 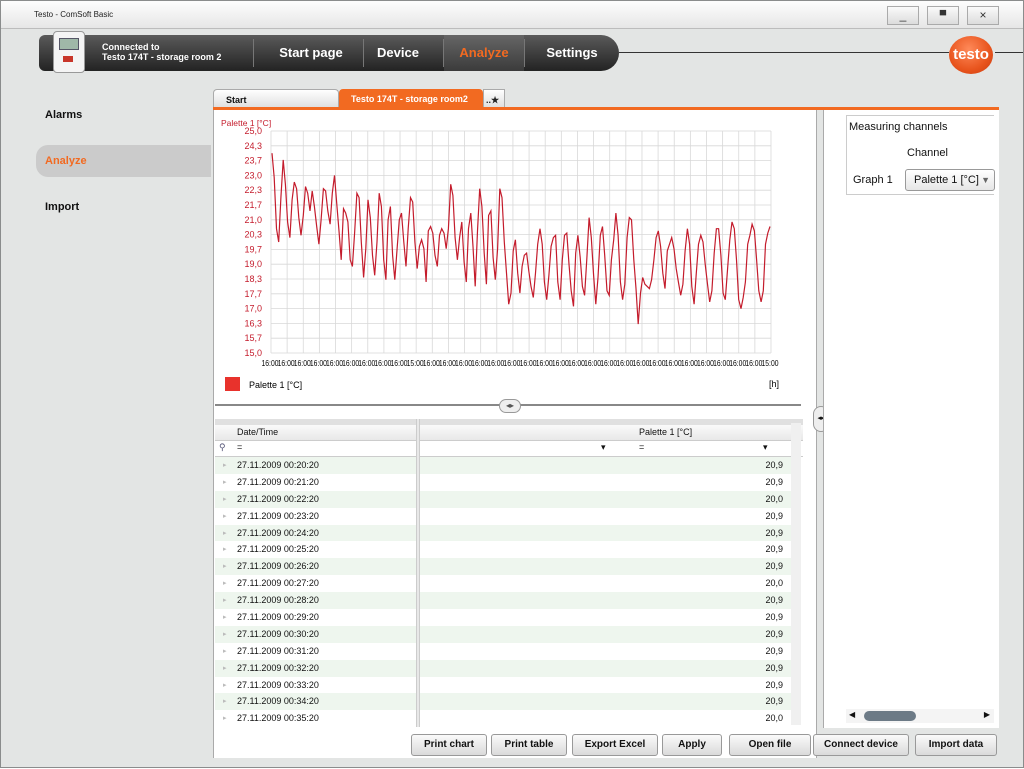 I want to click on nav-device: Device, so click(x=398, y=53).